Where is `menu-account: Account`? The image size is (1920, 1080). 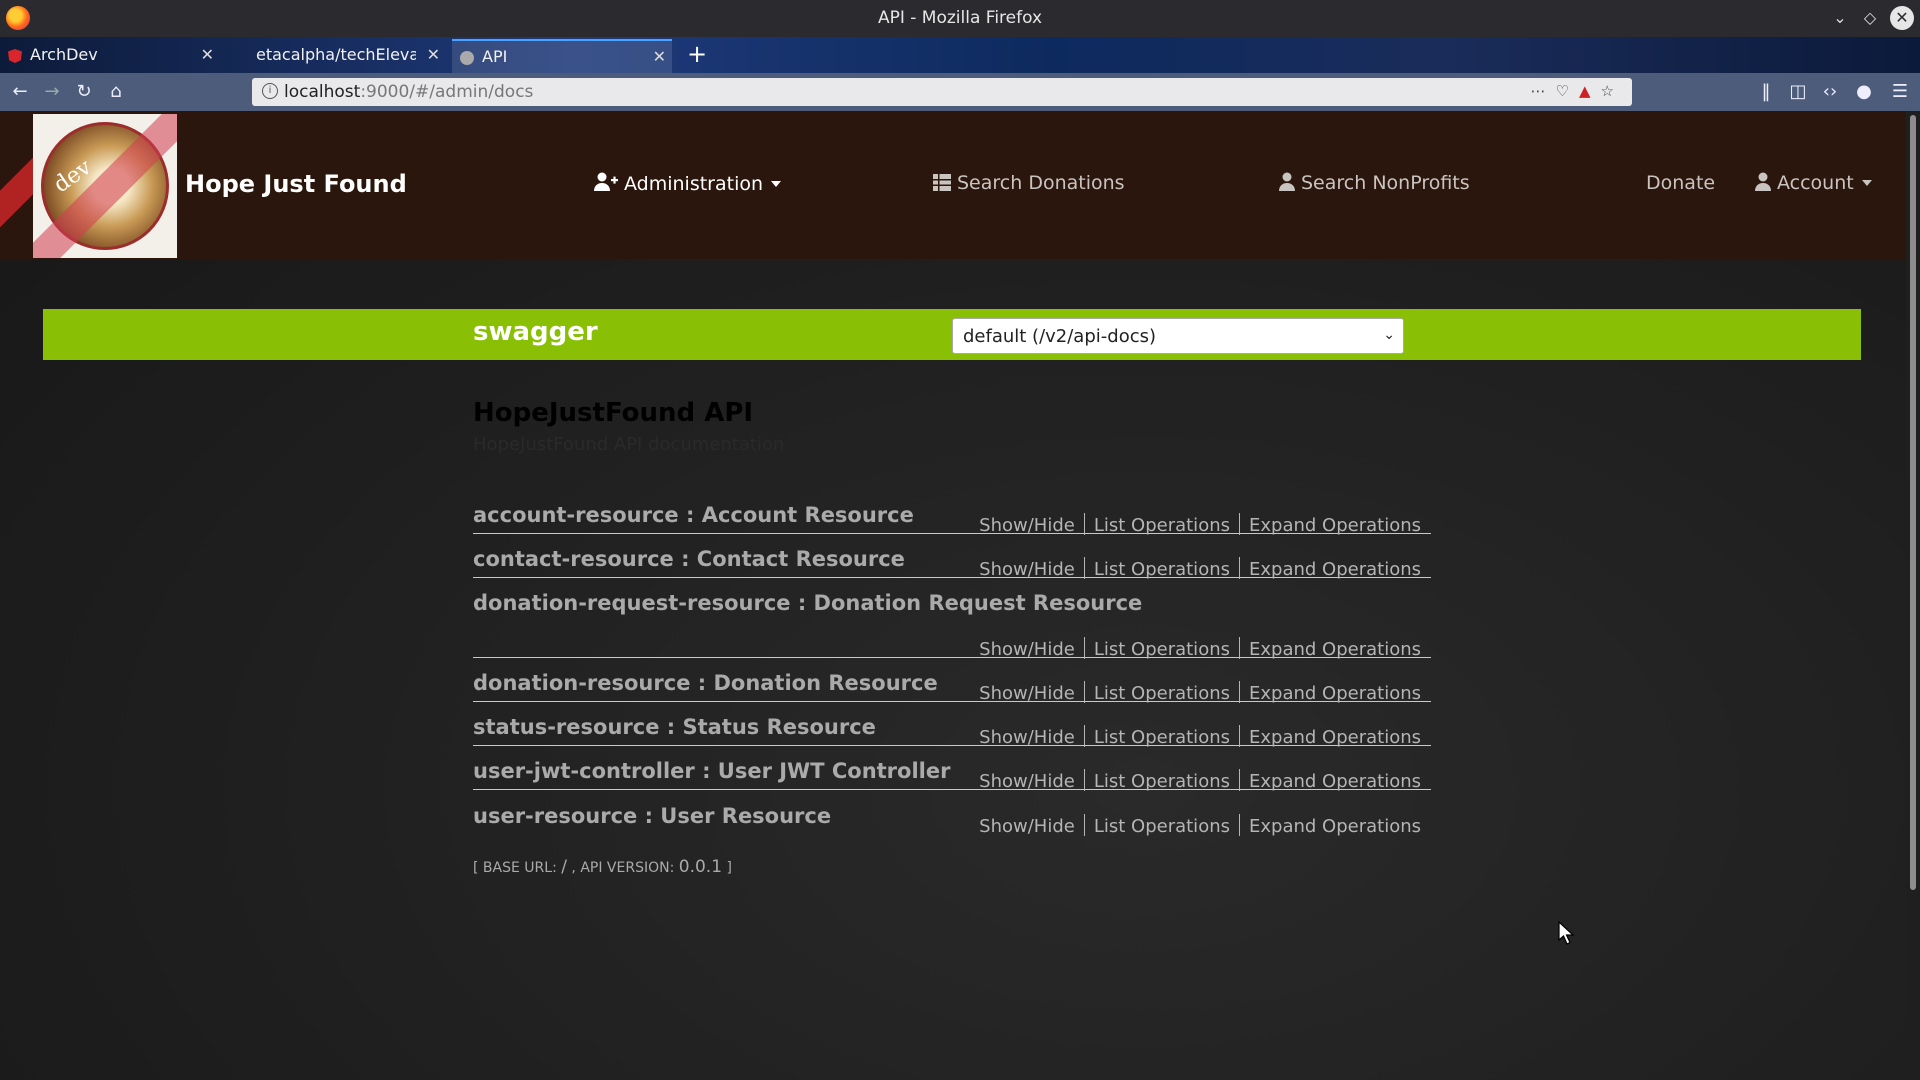
menu-account: Account is located at coordinates (1813, 183).